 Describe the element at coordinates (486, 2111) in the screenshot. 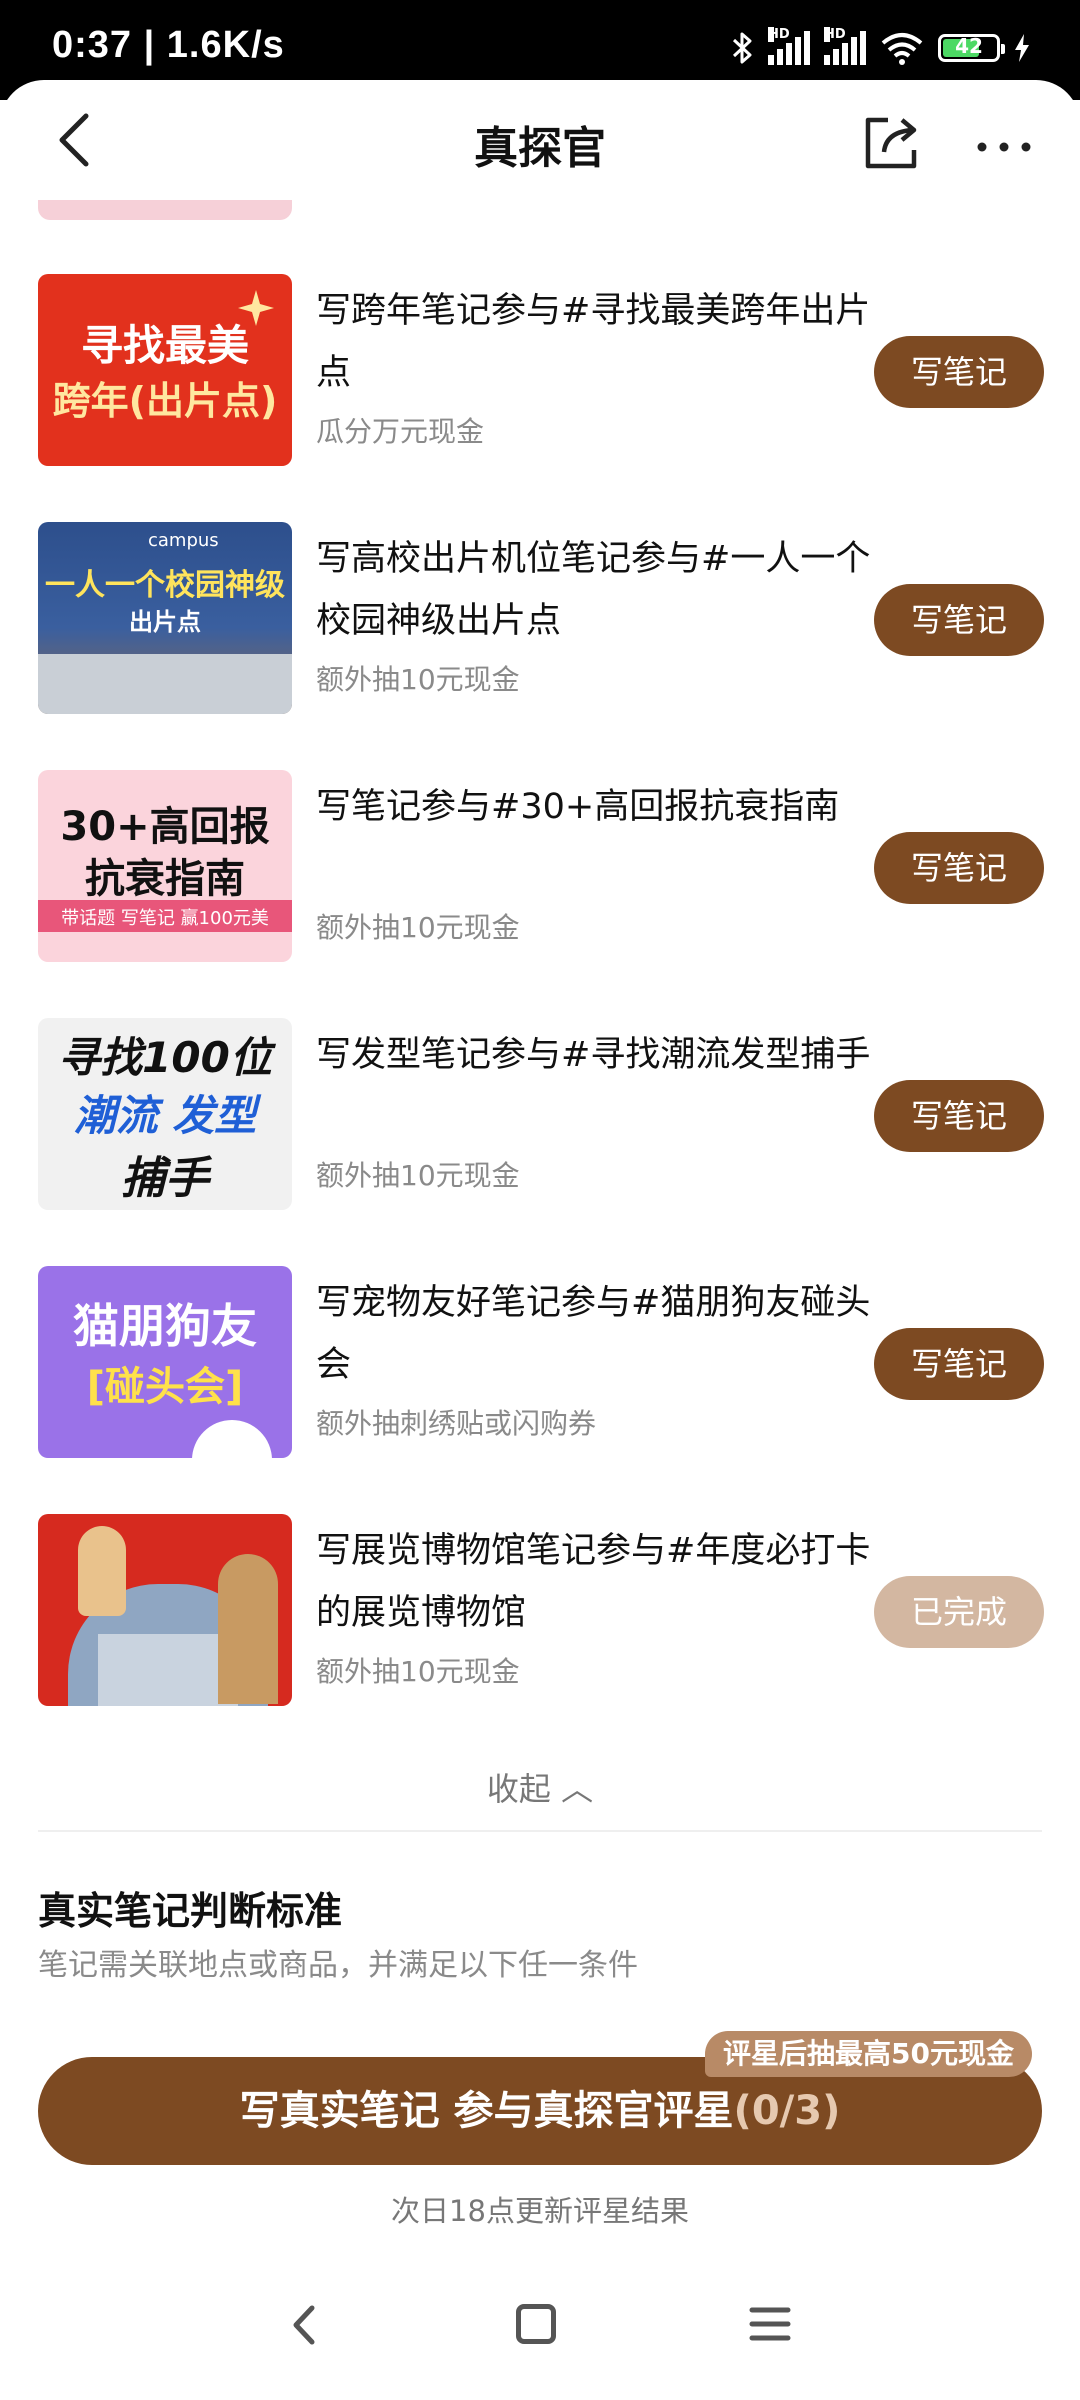

I see `cta-label: 写真实笔记 参与真探官评星` at that location.